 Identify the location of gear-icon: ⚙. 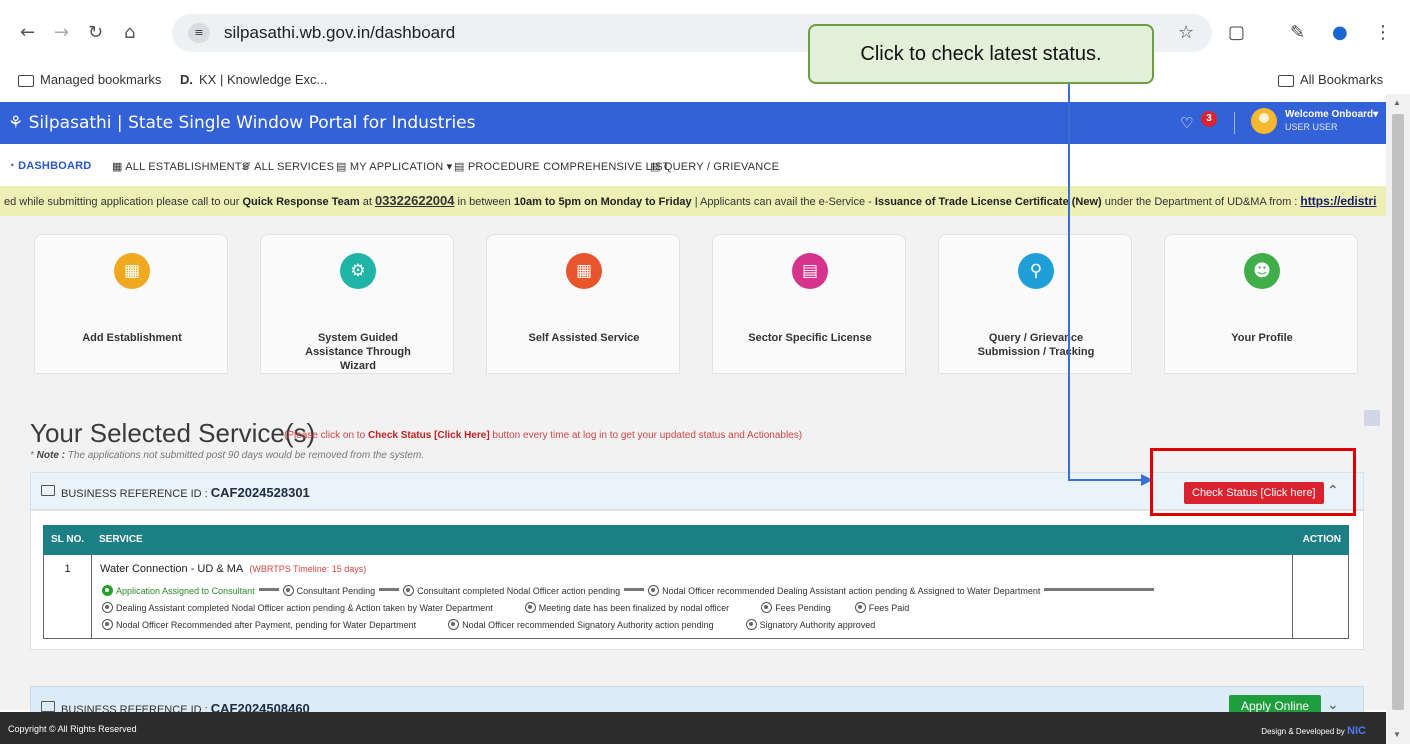
(358, 271).